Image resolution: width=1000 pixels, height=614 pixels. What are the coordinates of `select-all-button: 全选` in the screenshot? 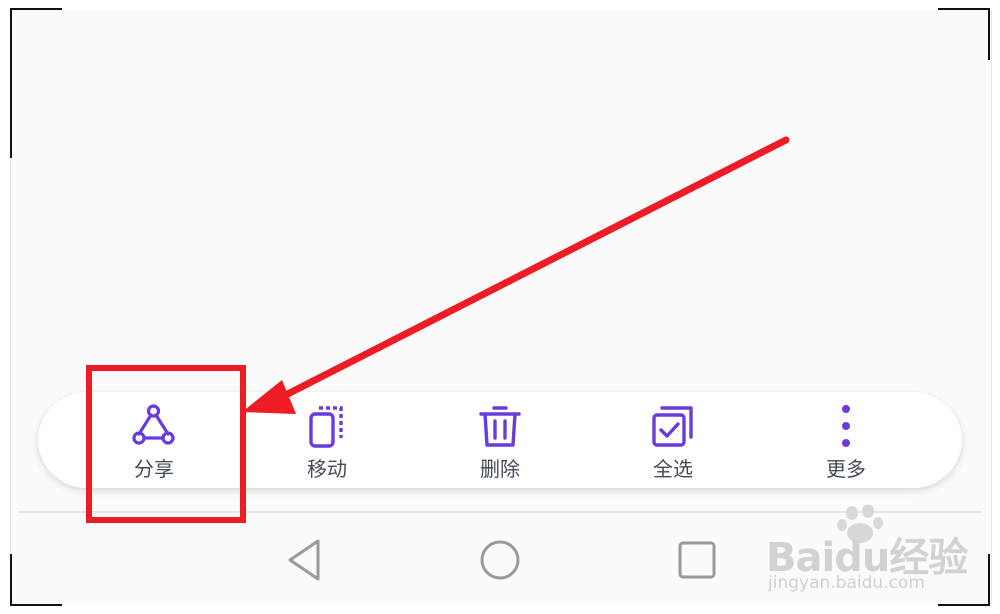 It's located at (673, 440).